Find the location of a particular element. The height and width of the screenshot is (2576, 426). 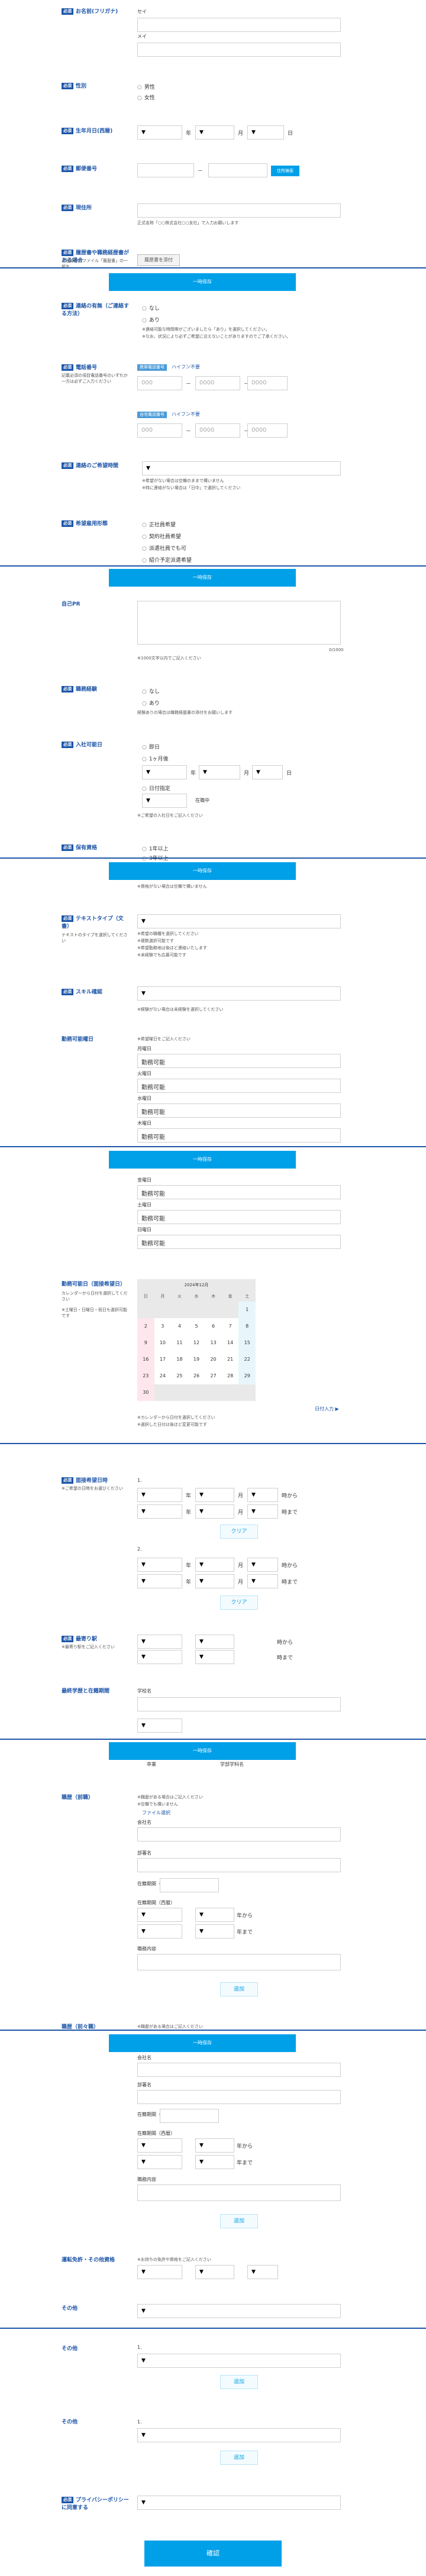

career2-duties-textarea is located at coordinates (239, 2193).